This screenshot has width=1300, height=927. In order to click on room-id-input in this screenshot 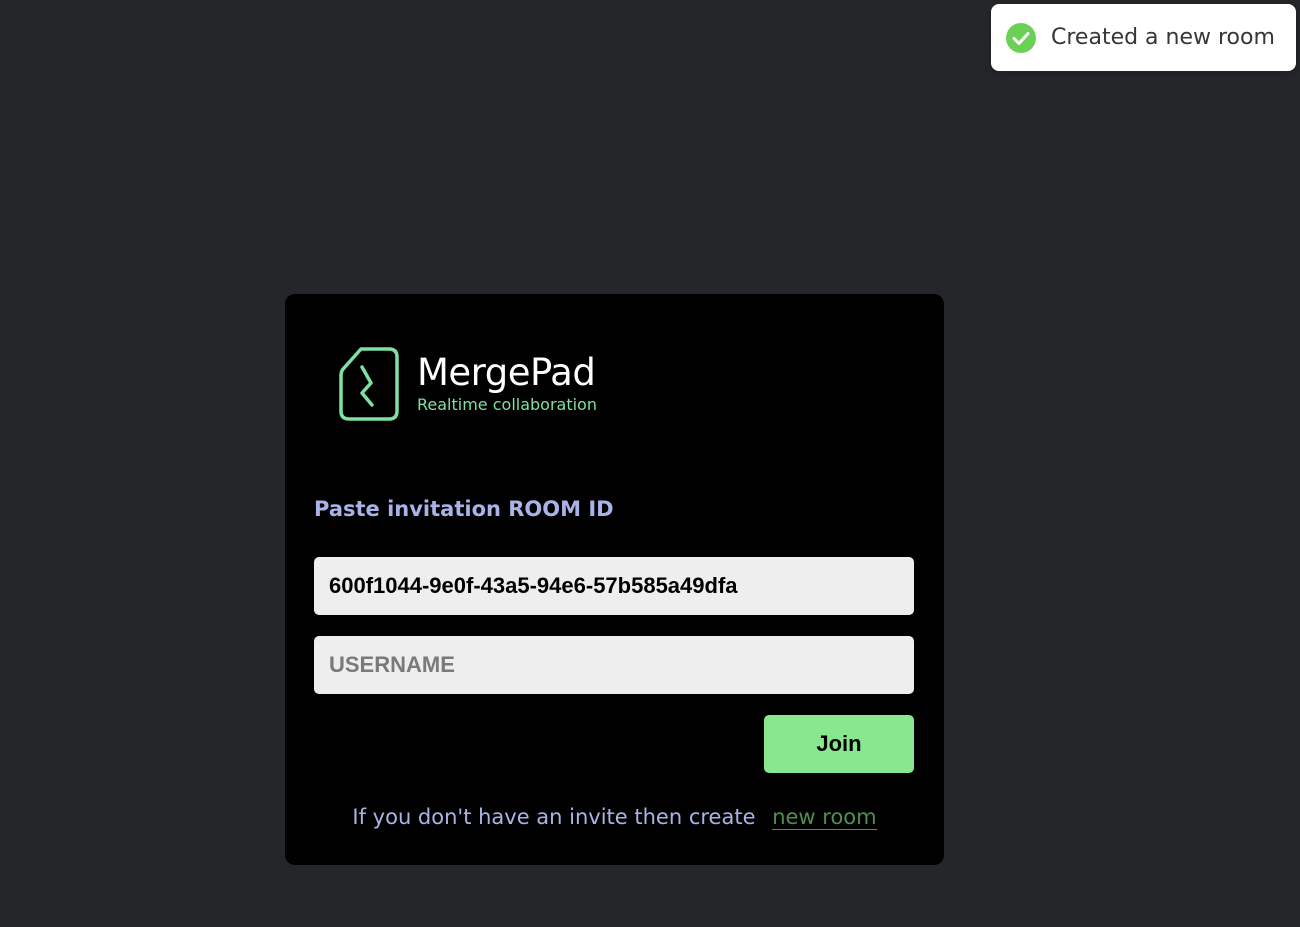, I will do `click(614, 586)`.